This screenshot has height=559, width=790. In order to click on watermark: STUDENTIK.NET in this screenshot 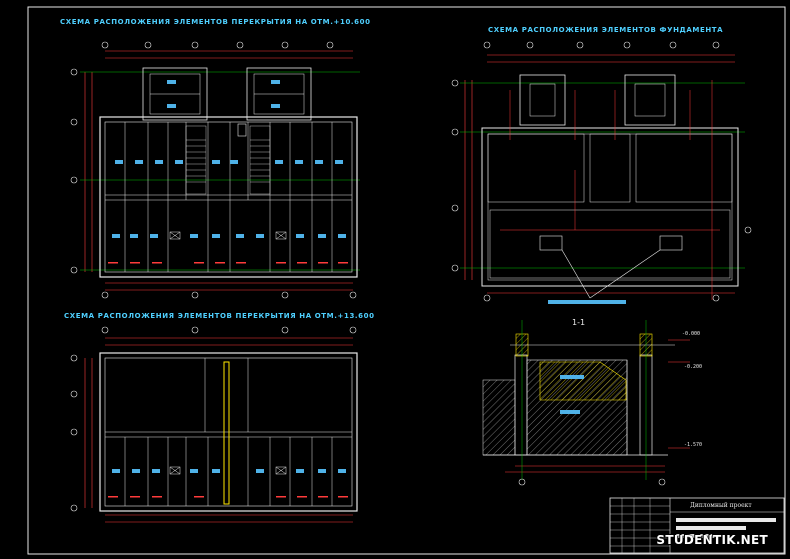, I will do `click(712, 540)`.